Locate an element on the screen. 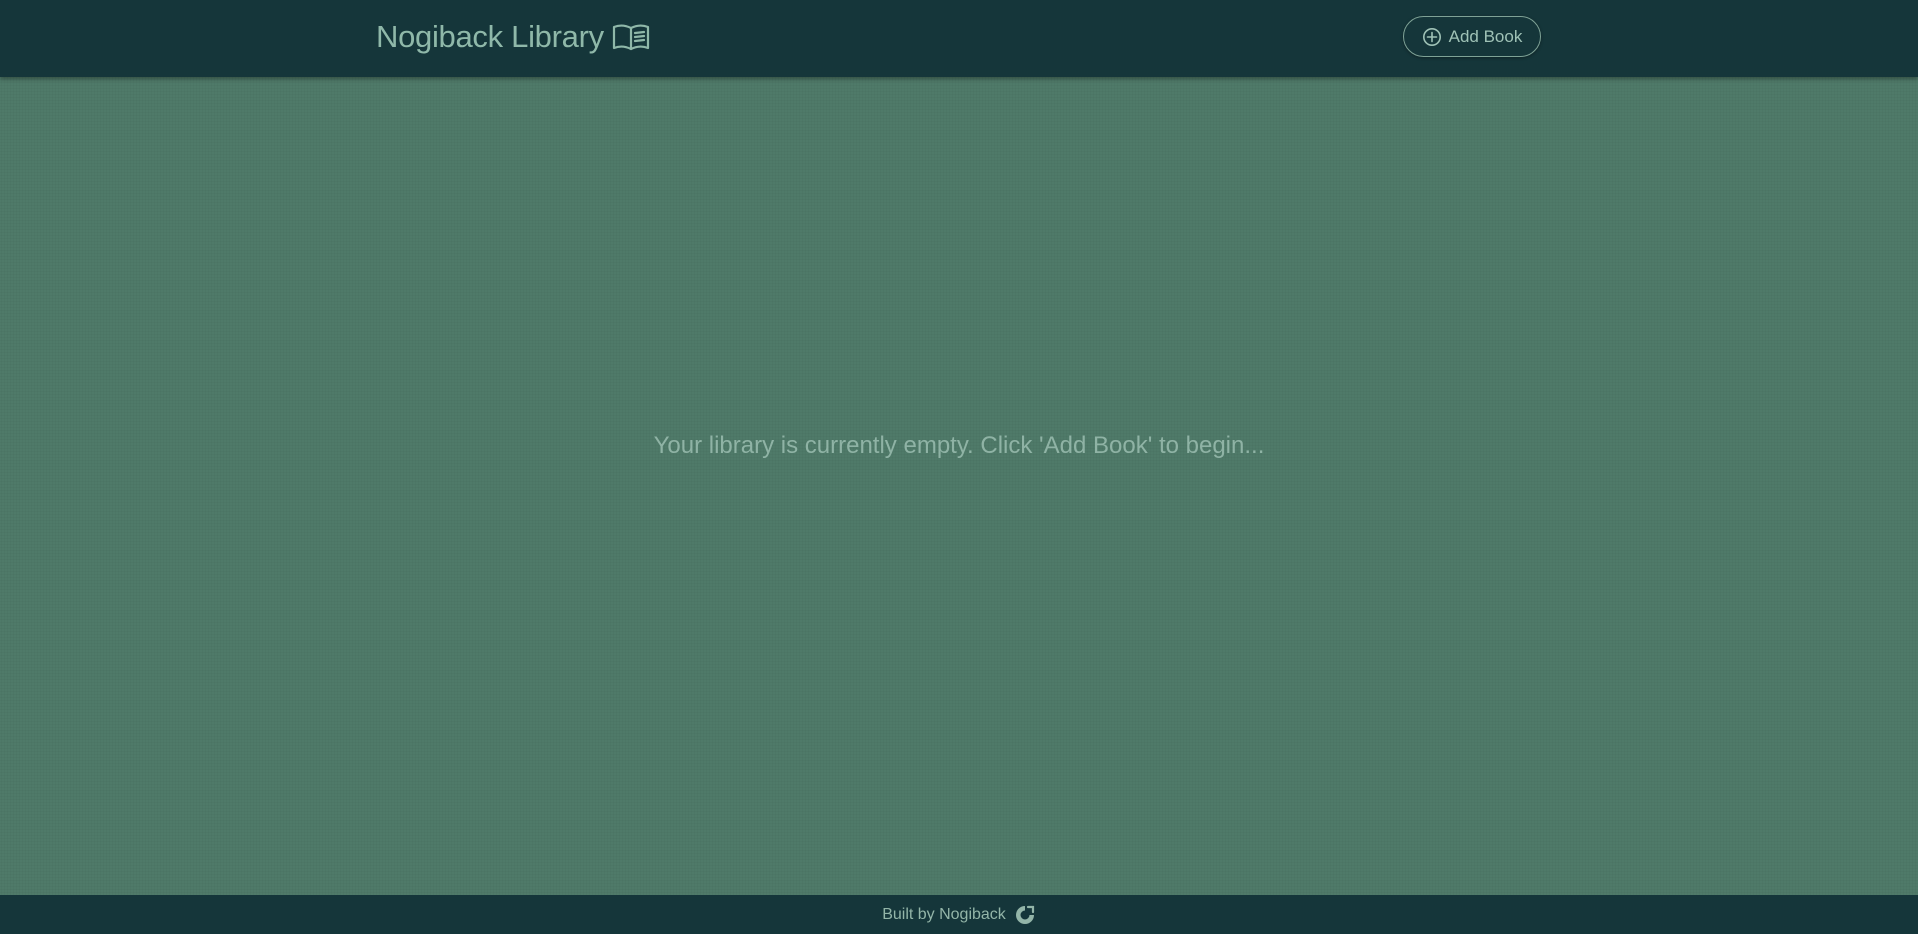 The height and width of the screenshot is (934, 1918). app-title: Nogiback Library is located at coordinates (490, 36).